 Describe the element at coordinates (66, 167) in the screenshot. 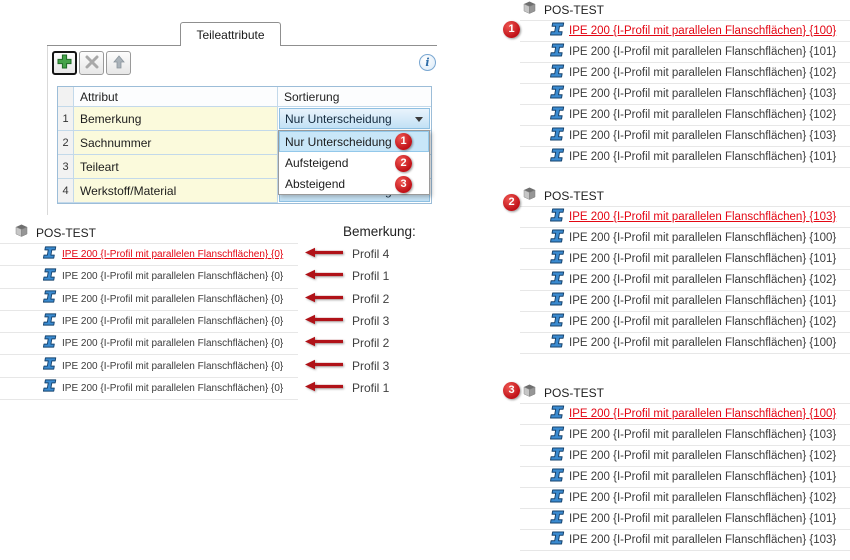

I see `row-number: 3` at that location.